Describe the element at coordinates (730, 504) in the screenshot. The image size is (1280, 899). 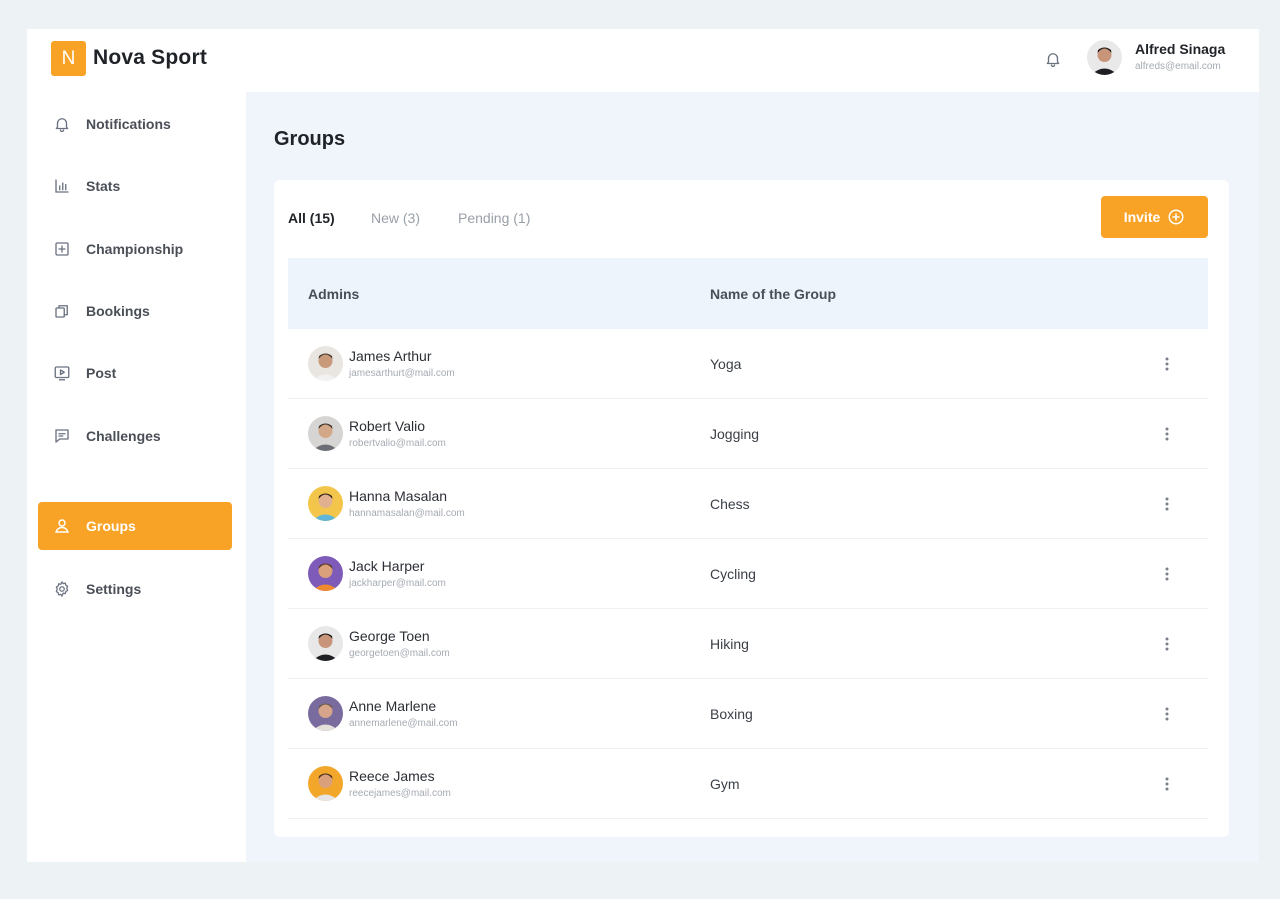
I see `group-name: Chess` at that location.